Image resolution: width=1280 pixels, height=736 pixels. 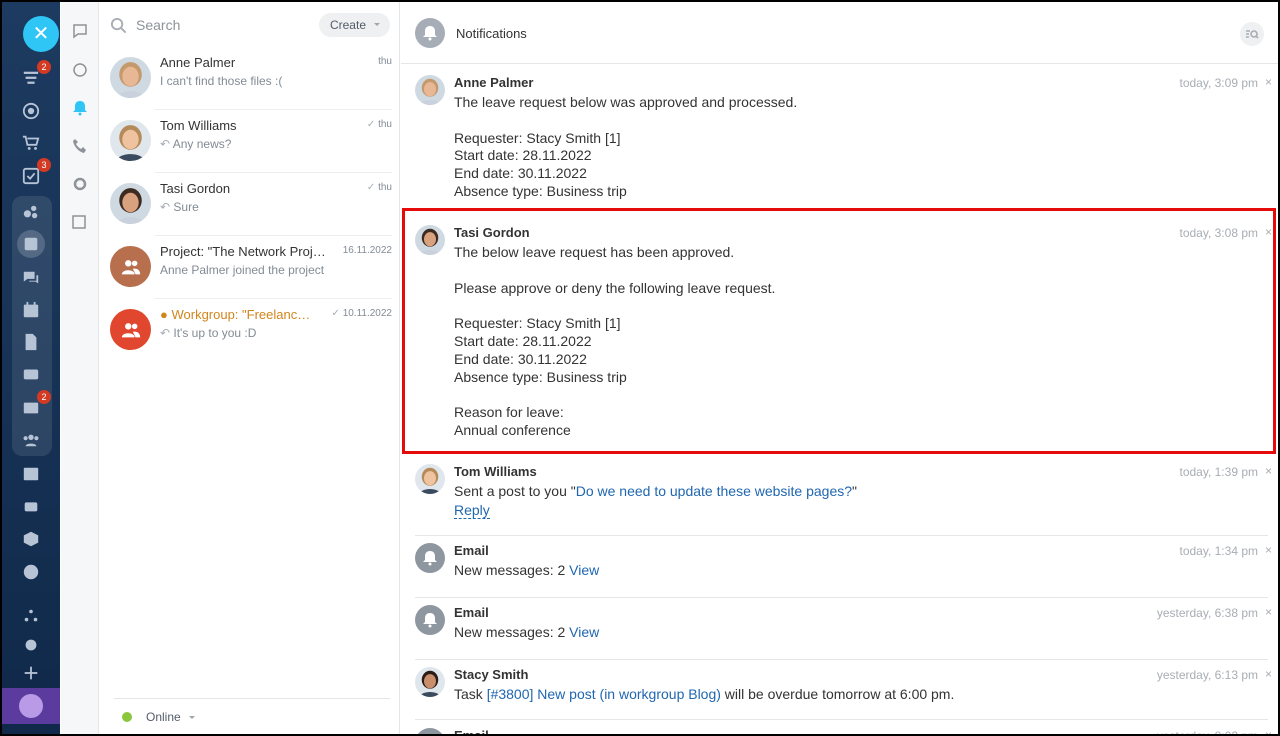 I want to click on notification-line: Absence type: Business trip, so click(x=540, y=190).